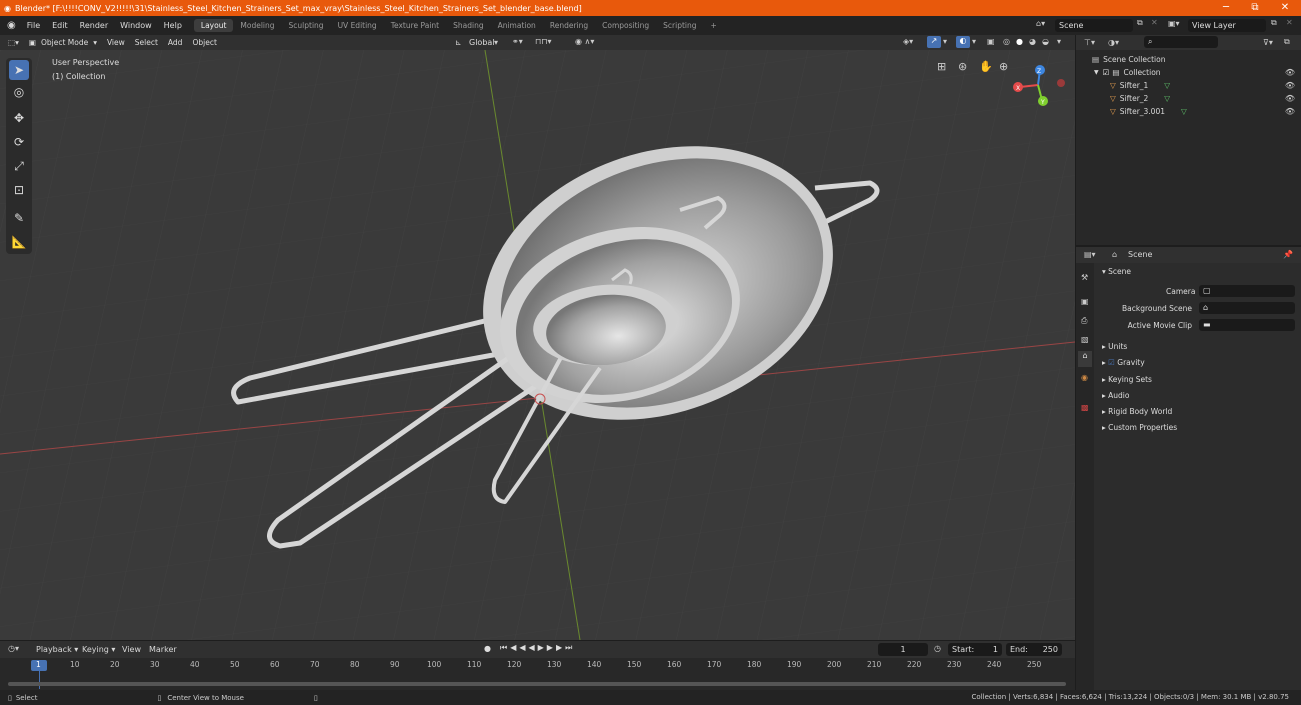 Image resolution: width=1301 pixels, height=705 pixels. What do you see at coordinates (537, 684) in the screenshot?
I see `timeline-scrollbar` at bounding box center [537, 684].